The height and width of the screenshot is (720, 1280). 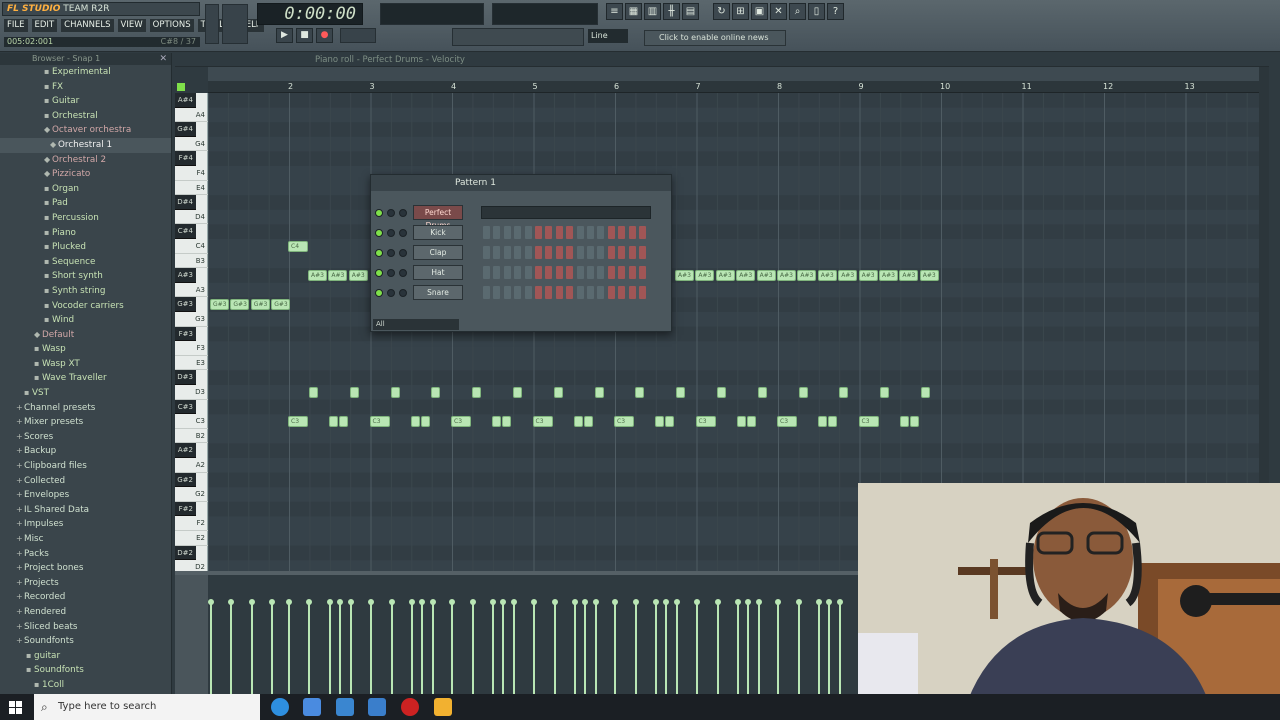 I want to click on piano-key: D#4, so click(x=185, y=202).